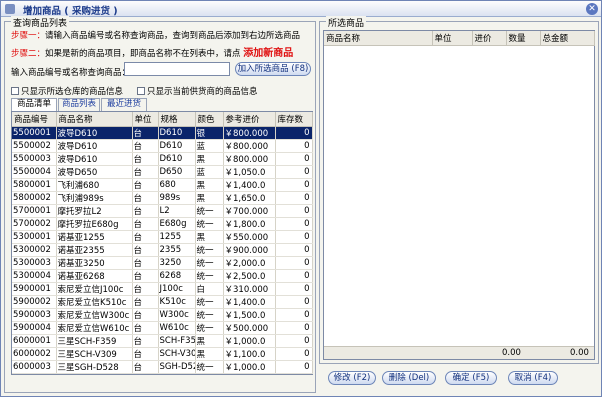 This screenshot has height=397, width=602. I want to click on table-cell: 3250, so click(177, 263).